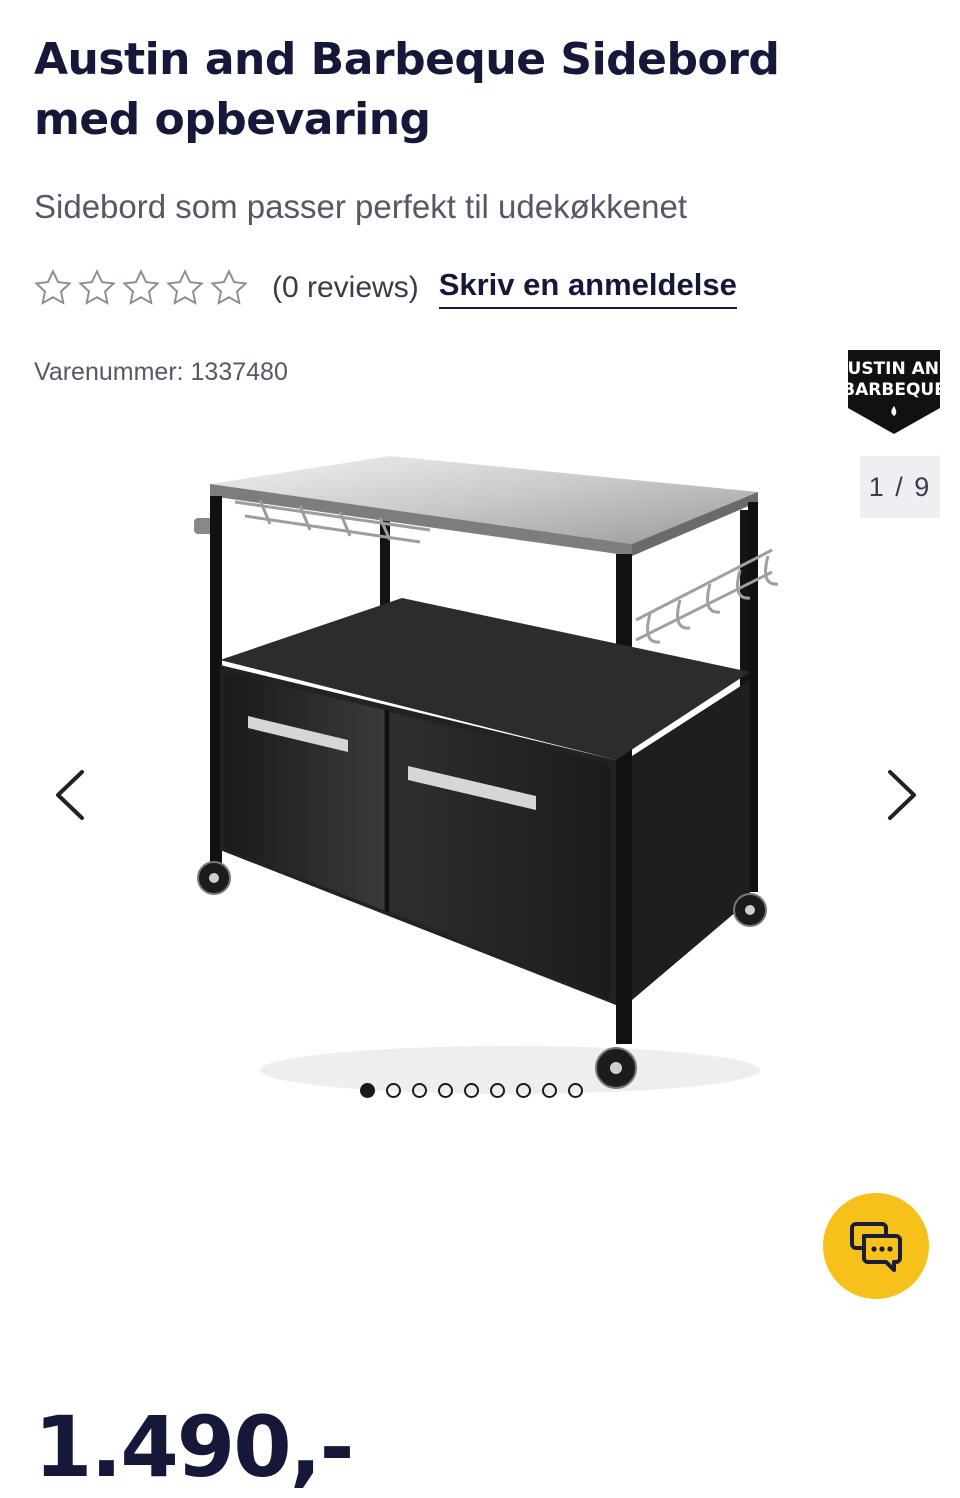 This screenshot has width=960, height=1498. Describe the element at coordinates (194, 1447) in the screenshot. I see `product-price: 1.490,-` at that location.